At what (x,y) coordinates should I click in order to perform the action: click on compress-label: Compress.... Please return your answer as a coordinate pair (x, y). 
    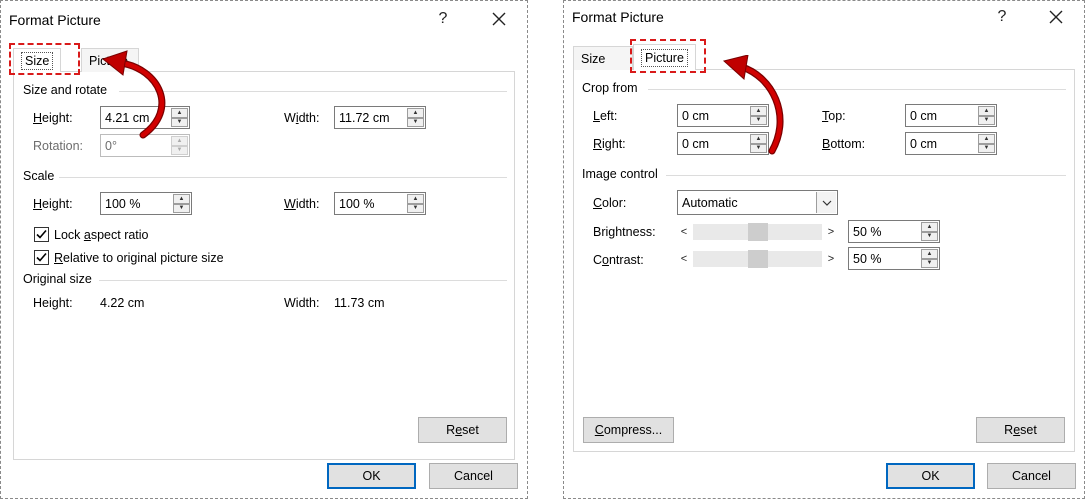
    Looking at the image, I should click on (628, 430).